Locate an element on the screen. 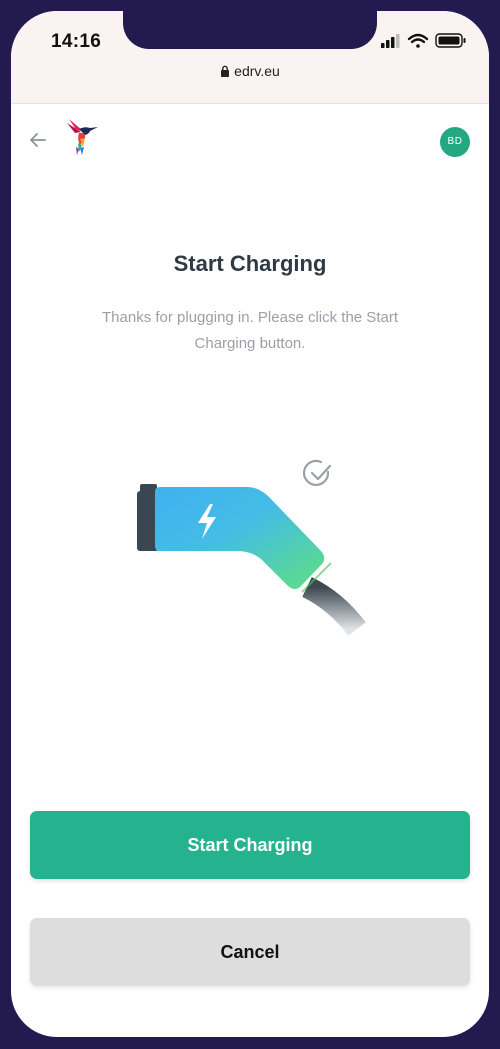 The width and height of the screenshot is (500, 1049). app-header: BD is located at coordinates (250, 138).